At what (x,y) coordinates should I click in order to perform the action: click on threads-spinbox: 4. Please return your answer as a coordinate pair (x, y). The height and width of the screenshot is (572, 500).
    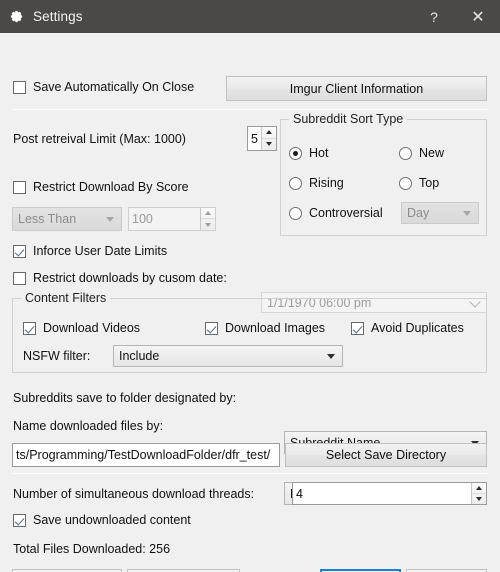
    Looking at the image, I should click on (389, 493).